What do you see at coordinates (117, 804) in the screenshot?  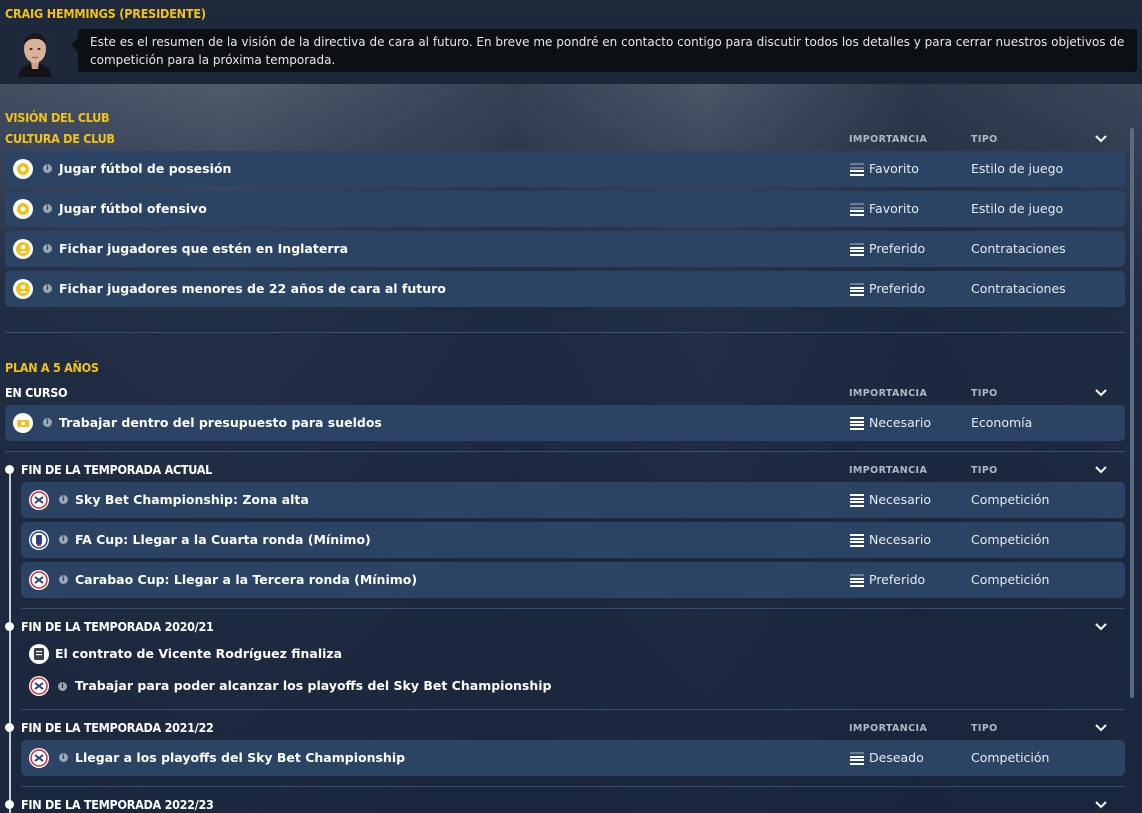 I see `timeline-title-2022-23: FIN DE LA TEMPORADA 2022/23` at bounding box center [117, 804].